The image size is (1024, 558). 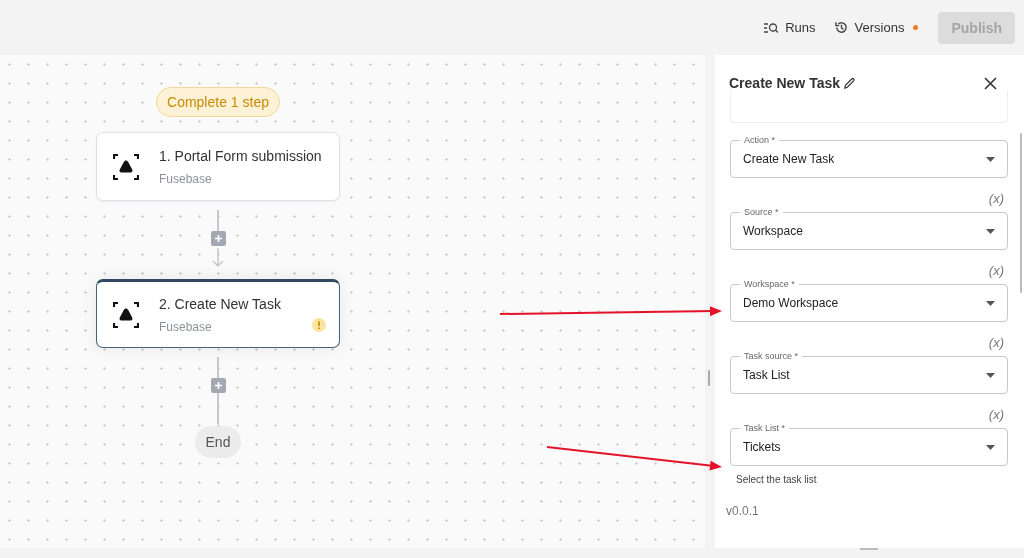 I want to click on arrow-down-icon, so click(x=218, y=258).